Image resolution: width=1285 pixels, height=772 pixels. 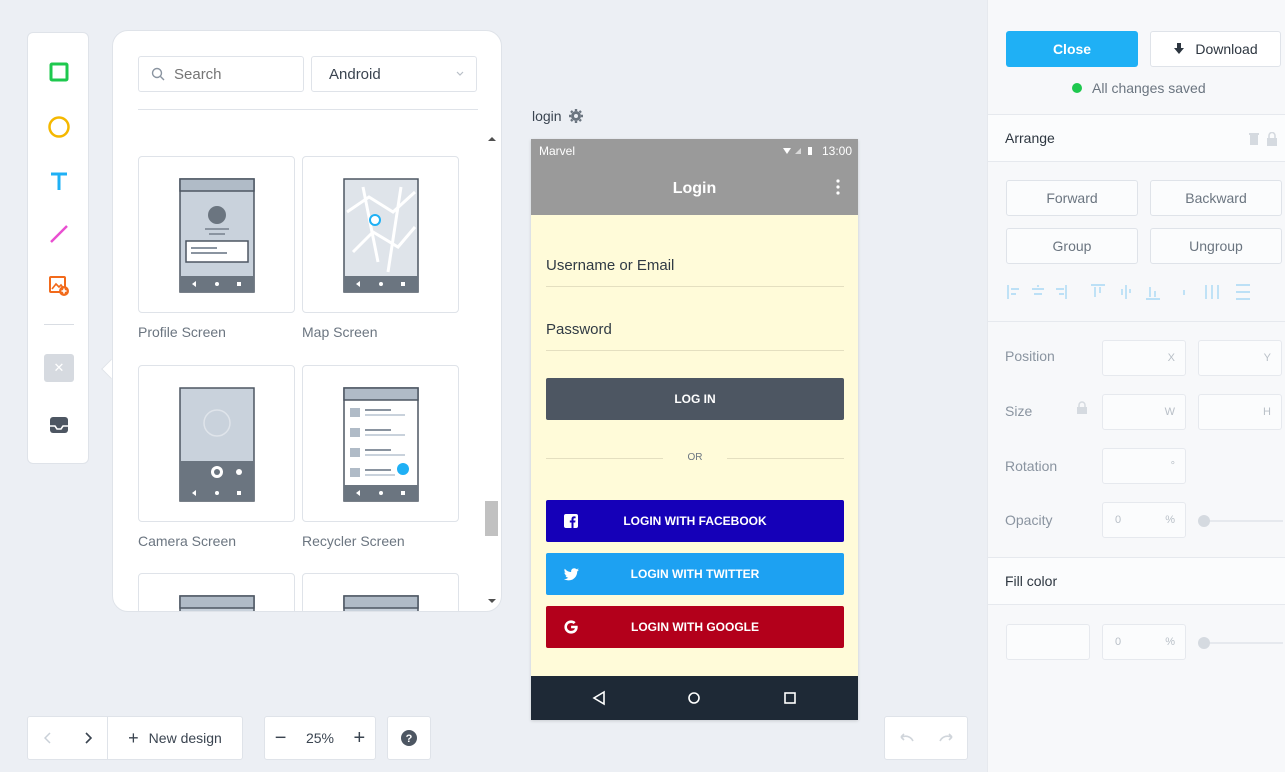 What do you see at coordinates (1072, 246) in the screenshot?
I see `group-button: Group` at bounding box center [1072, 246].